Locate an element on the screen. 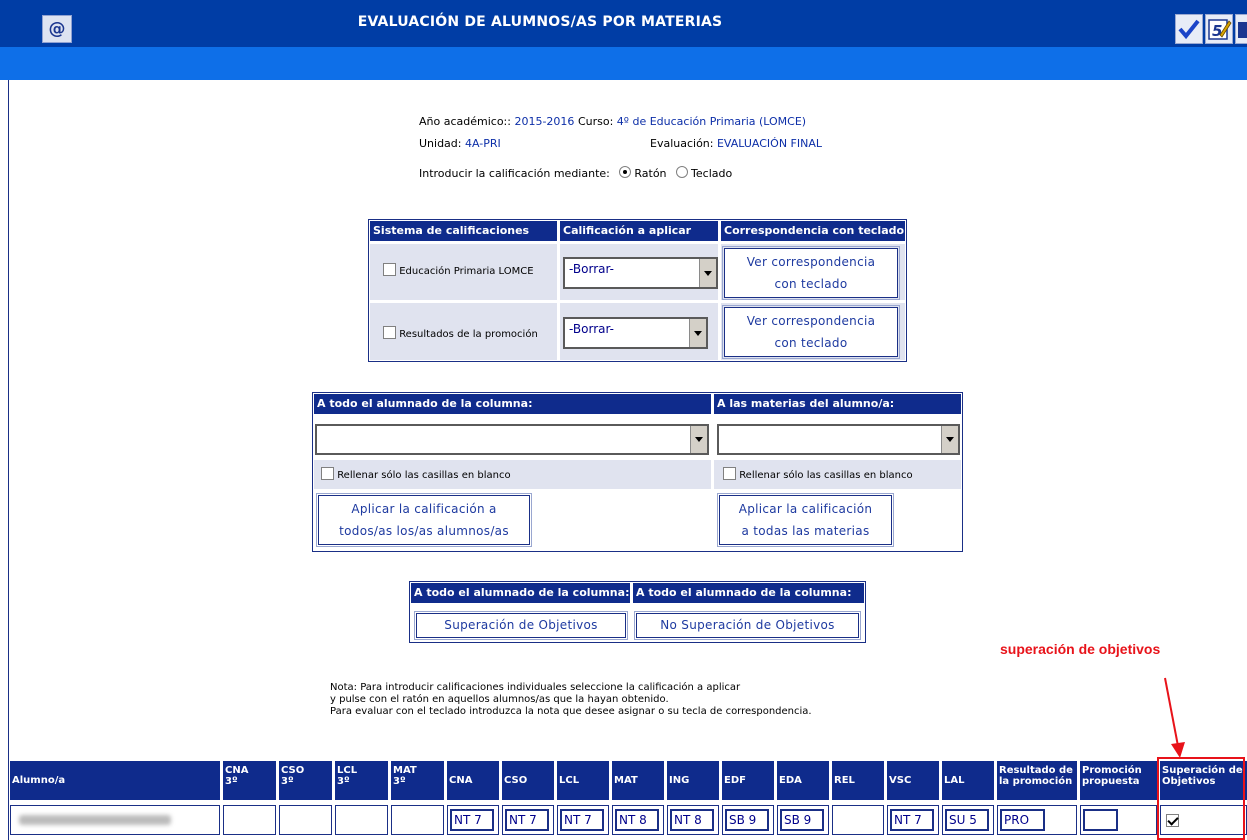 The image size is (1247, 840). grade-input-col-5: NT 7 is located at coordinates (472, 820).